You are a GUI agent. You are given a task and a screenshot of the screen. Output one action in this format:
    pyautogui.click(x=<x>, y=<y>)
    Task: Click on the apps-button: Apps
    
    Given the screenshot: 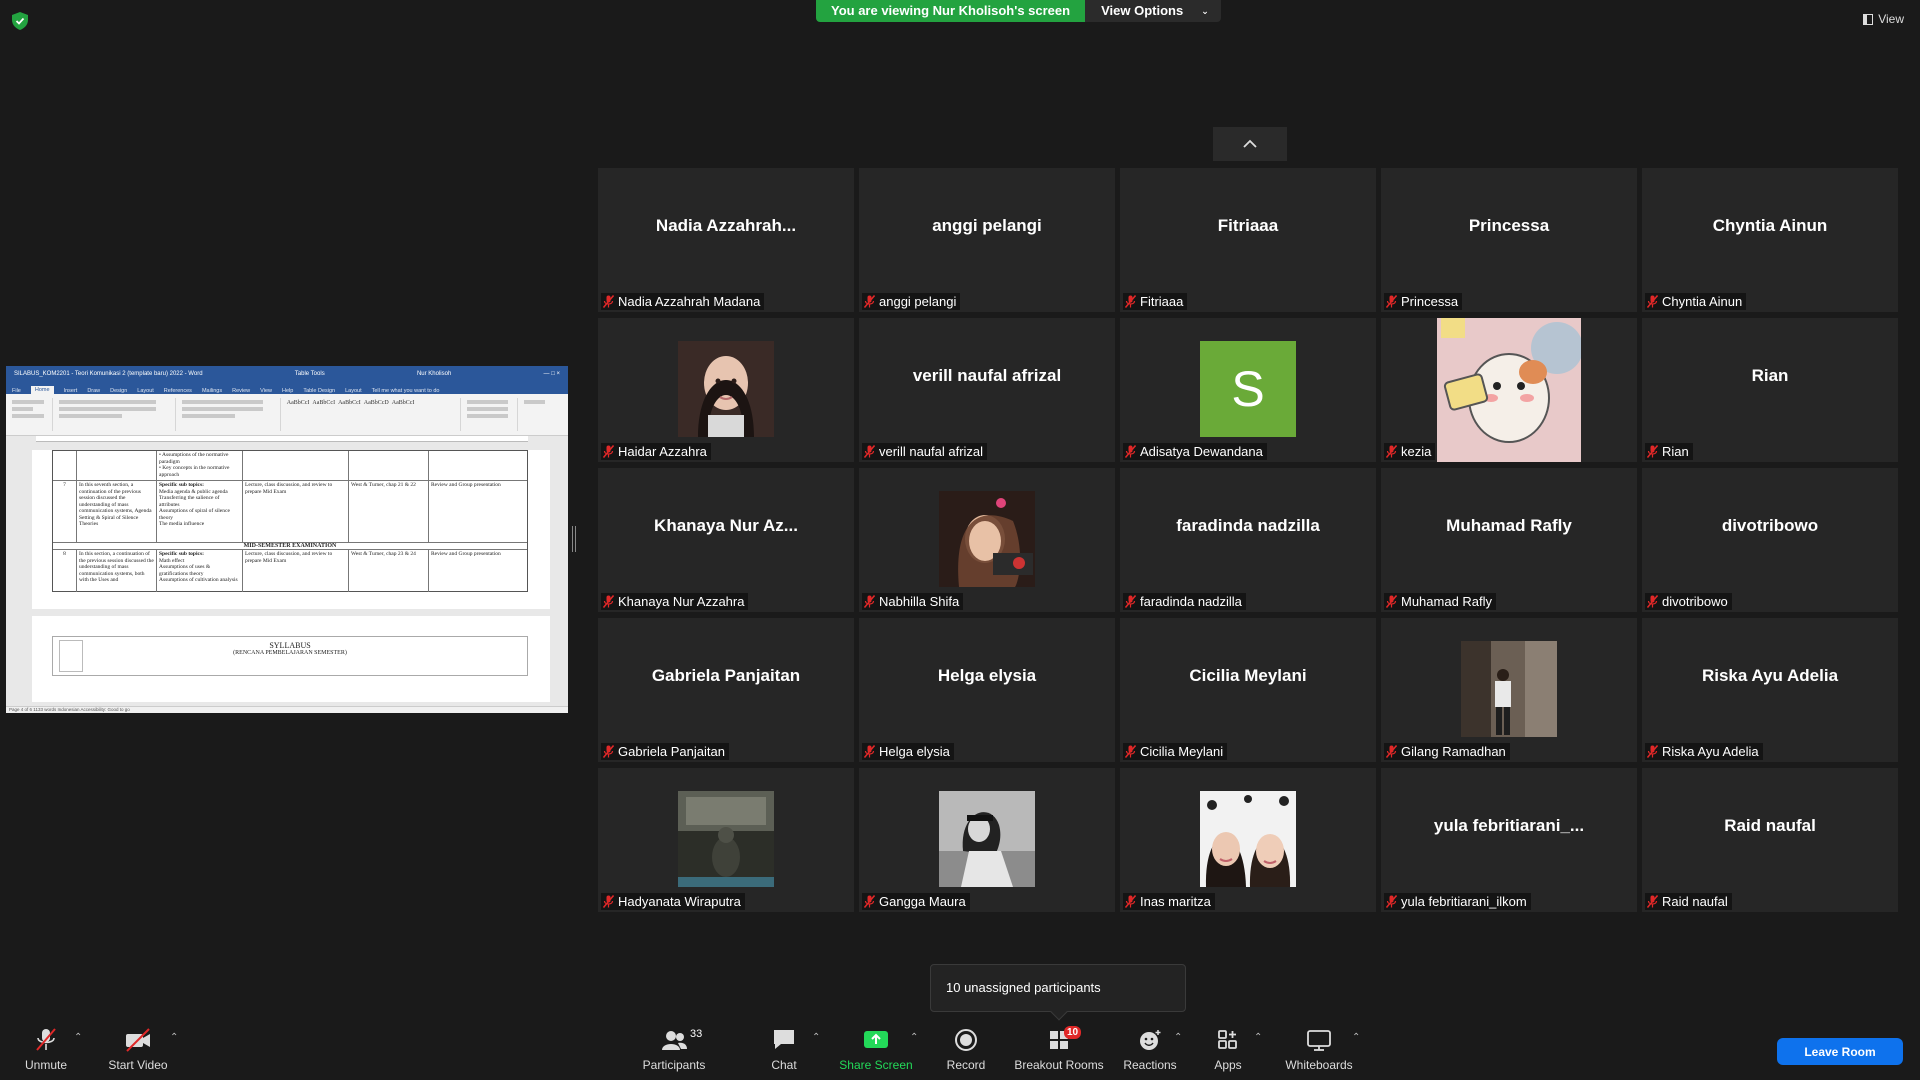 What is the action you would take?
    pyautogui.click(x=1228, y=1050)
    